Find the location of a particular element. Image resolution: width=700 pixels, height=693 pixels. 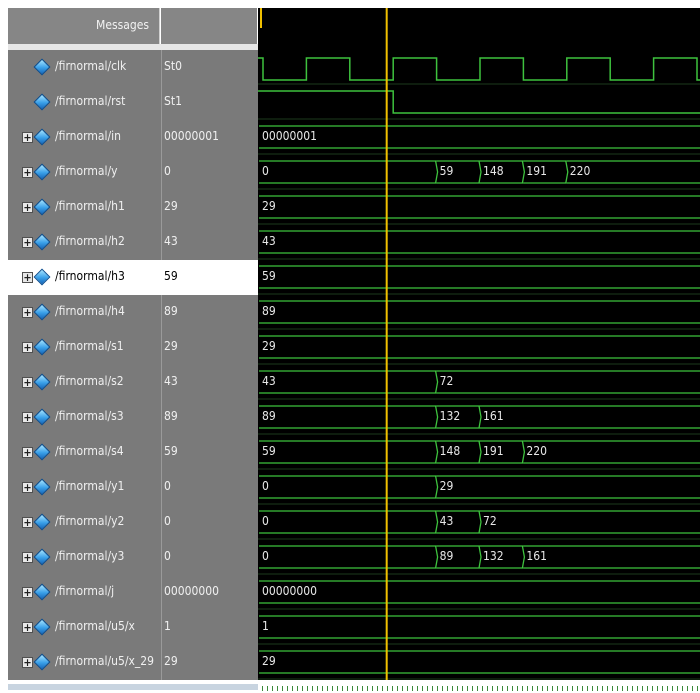

signal-value-label: 1 is located at coordinates (167, 626).